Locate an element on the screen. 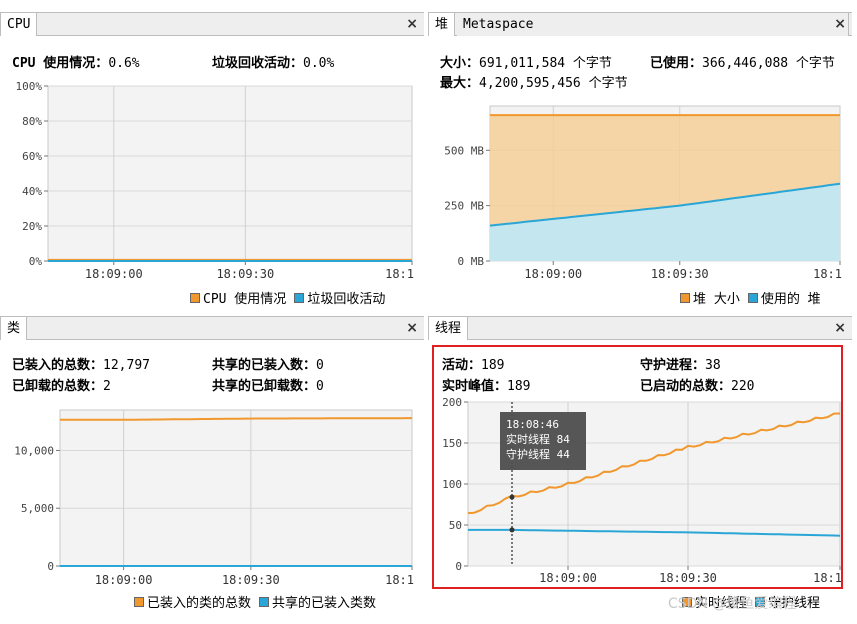 The width and height of the screenshot is (857, 624). heap-legend: 堆 大小 使用的 堆 is located at coordinates (754, 297).